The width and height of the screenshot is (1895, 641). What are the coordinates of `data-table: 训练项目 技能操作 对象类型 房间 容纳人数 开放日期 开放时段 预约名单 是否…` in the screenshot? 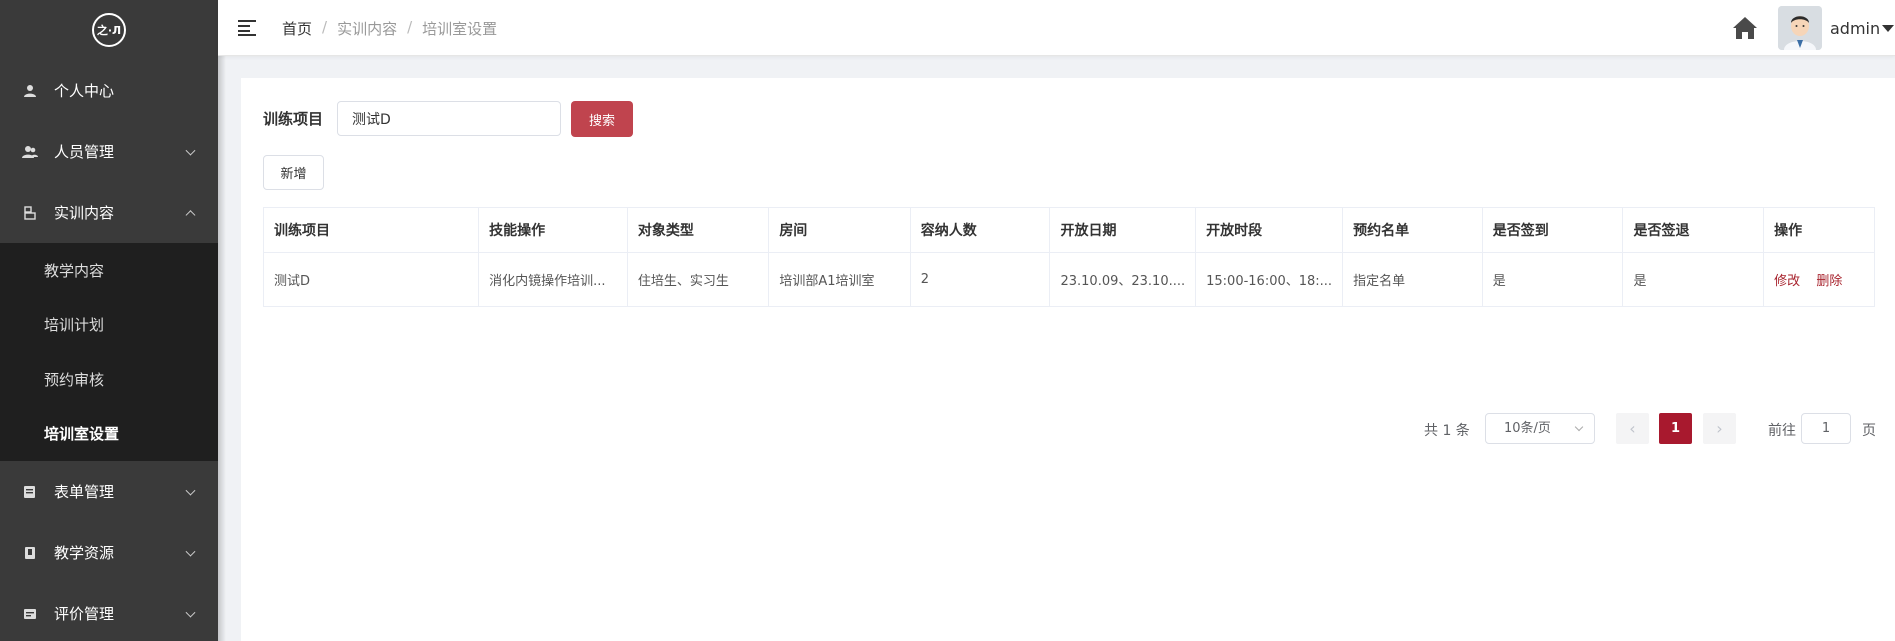 It's located at (1068, 257).